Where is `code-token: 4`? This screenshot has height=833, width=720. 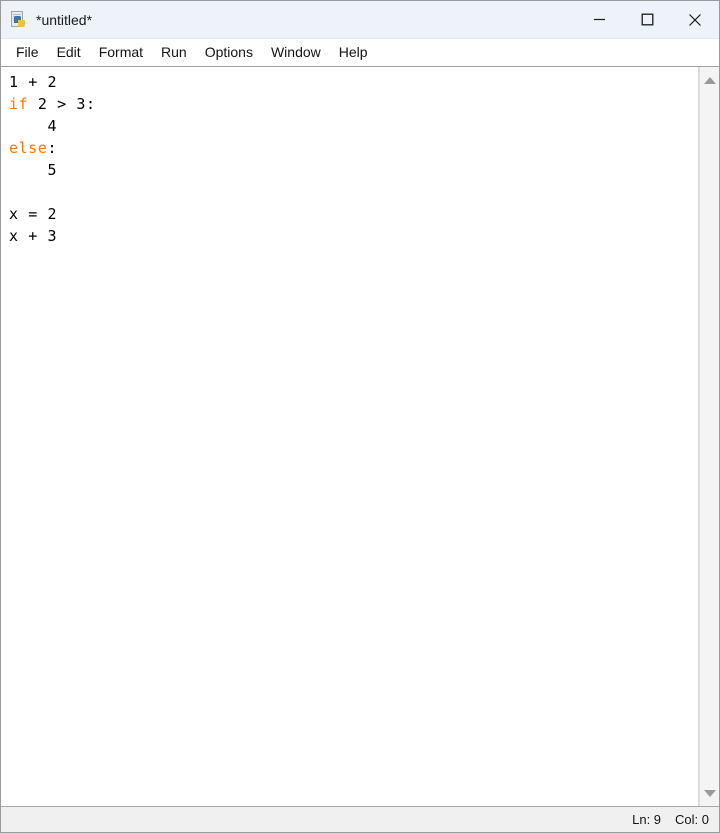 code-token: 4 is located at coordinates (33, 126).